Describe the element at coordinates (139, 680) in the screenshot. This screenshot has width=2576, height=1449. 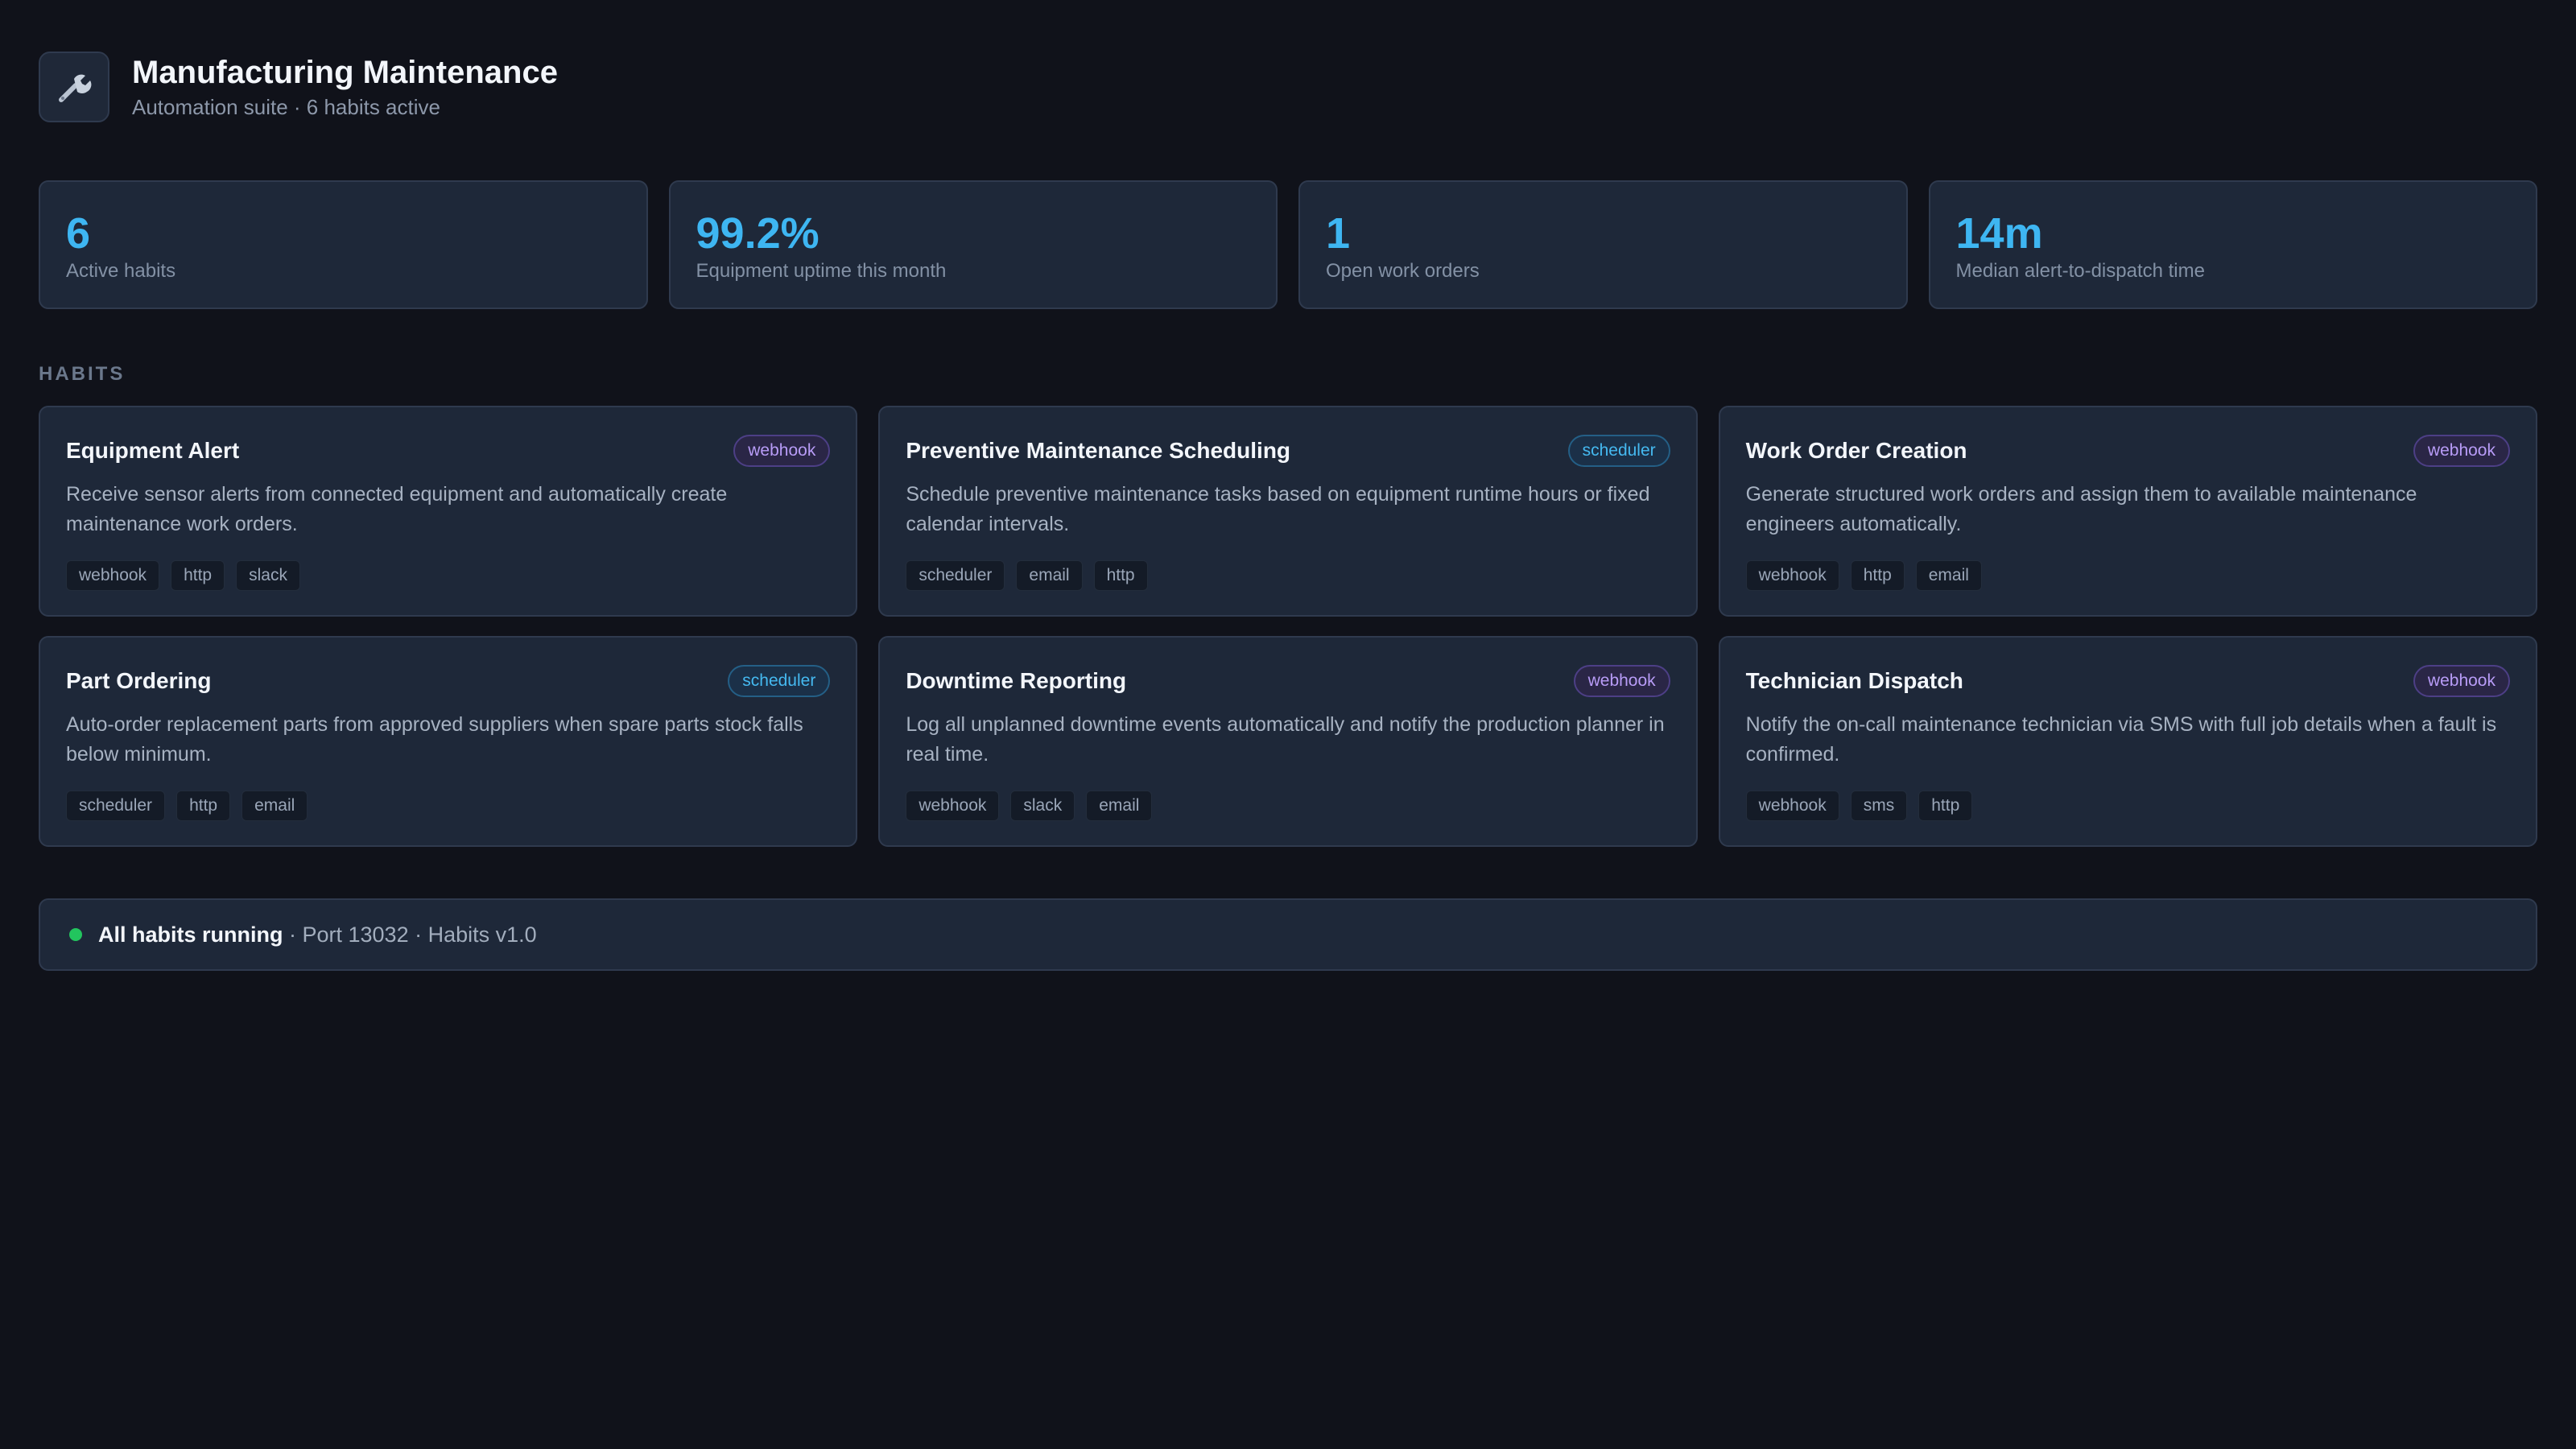
I see `habit-title: Part Ordering` at that location.